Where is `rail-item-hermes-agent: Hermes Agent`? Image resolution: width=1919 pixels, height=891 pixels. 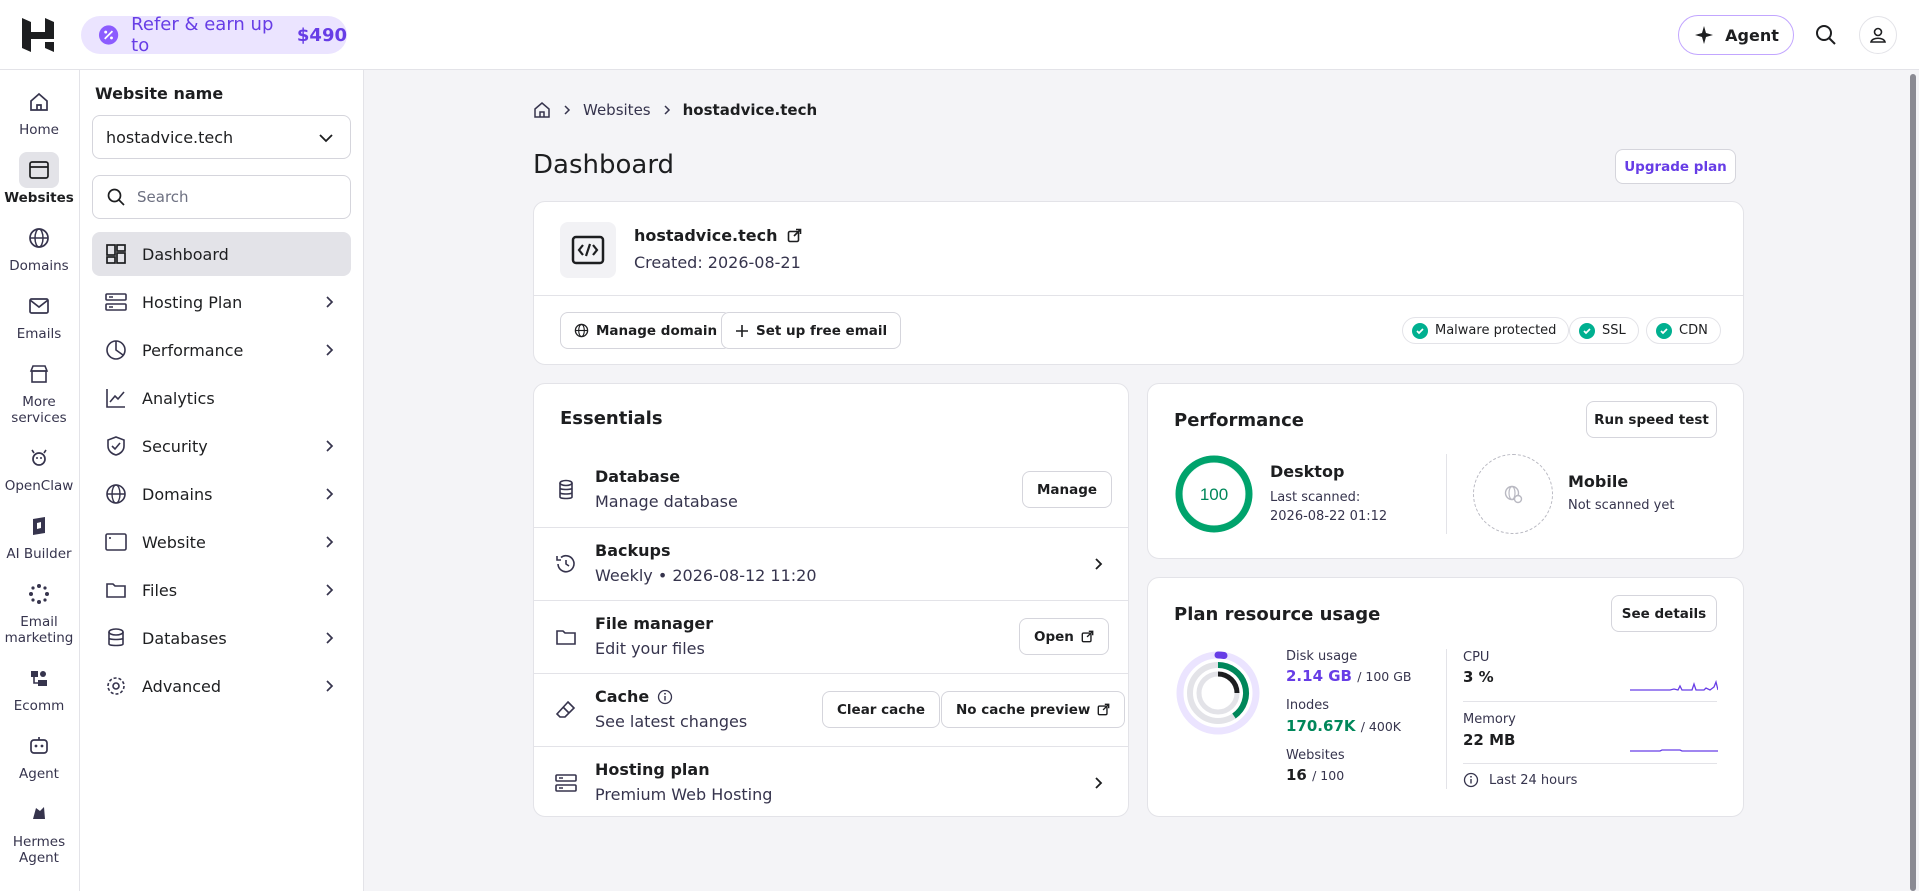
rail-item-hermes-agent: Hermes Agent is located at coordinates (39, 831).